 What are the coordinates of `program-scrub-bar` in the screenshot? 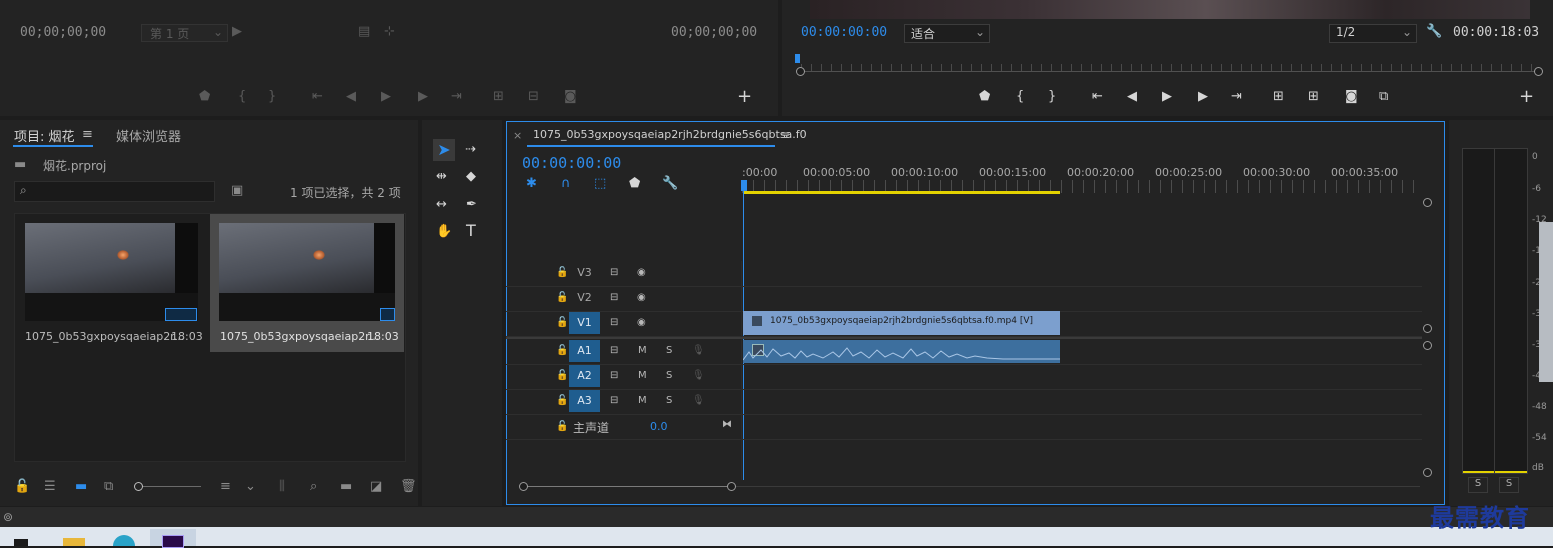 It's located at (1169, 71).